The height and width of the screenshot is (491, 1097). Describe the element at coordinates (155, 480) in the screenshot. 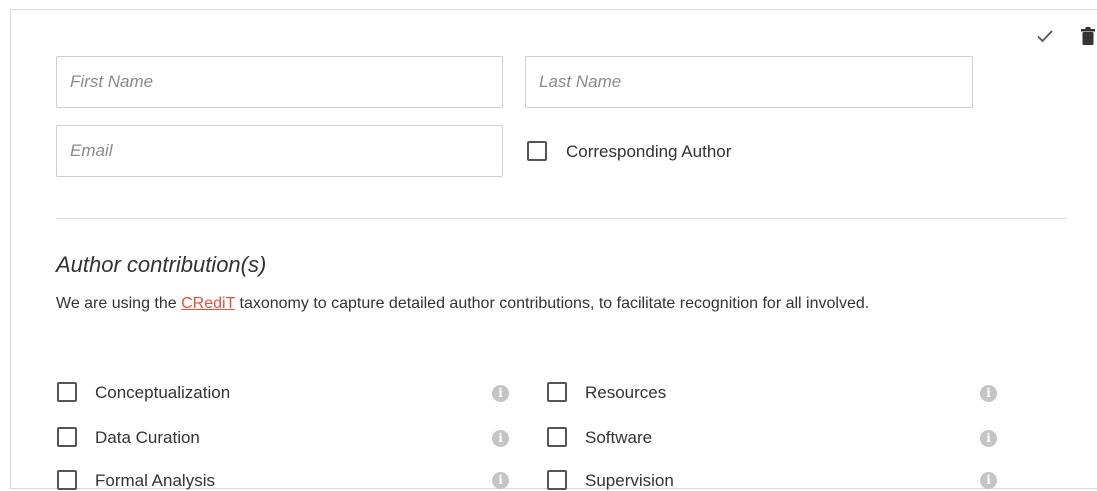

I see `role-label-formal-analysis: Formal Analysis` at that location.